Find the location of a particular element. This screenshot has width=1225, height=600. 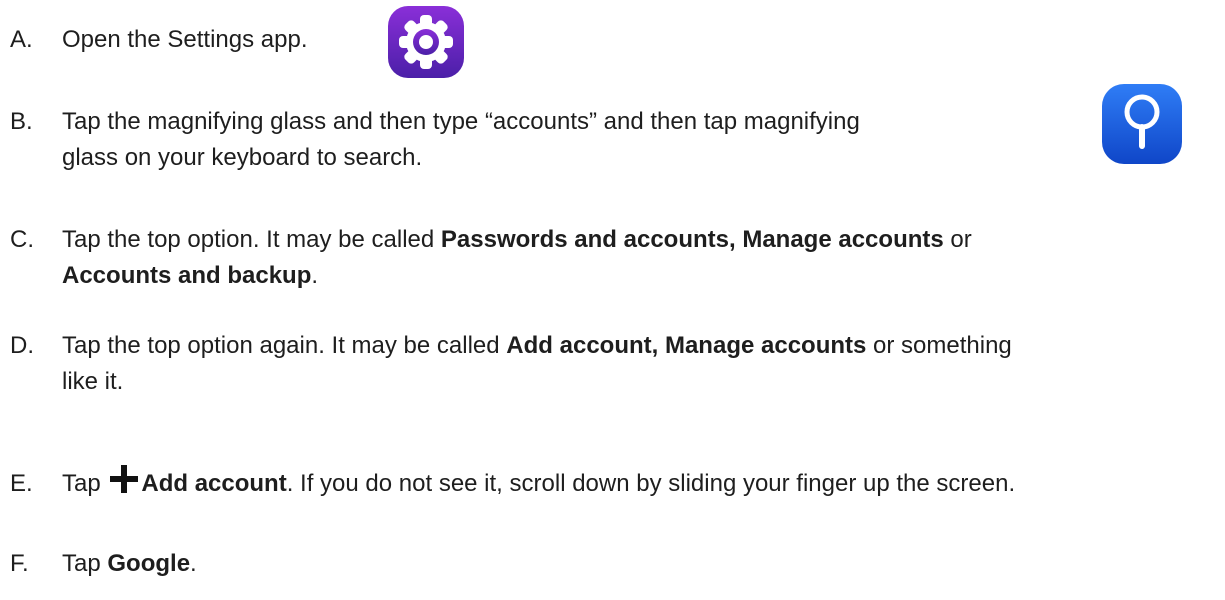

plus-icon is located at coordinates (124, 484).